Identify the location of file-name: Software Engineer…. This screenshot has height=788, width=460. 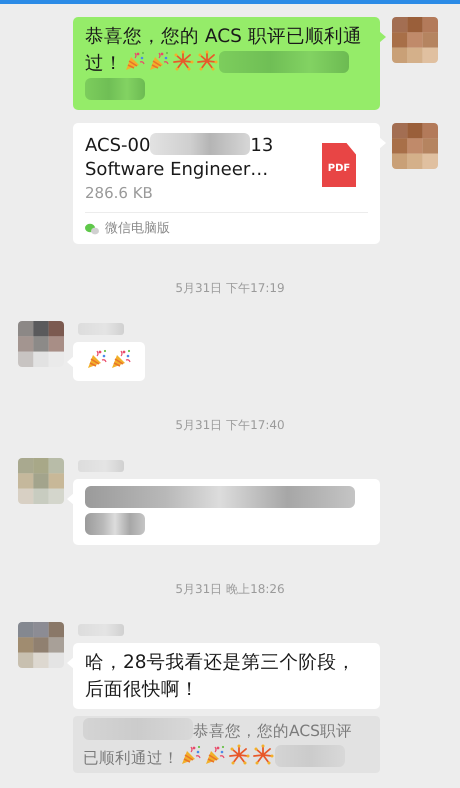
(177, 170).